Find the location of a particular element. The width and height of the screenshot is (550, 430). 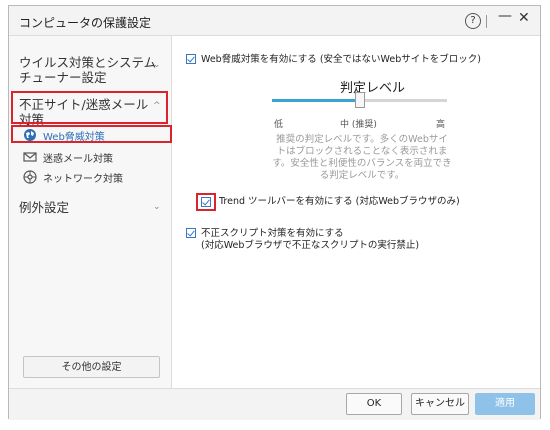

apply-button: 適用 is located at coordinates (505, 404).